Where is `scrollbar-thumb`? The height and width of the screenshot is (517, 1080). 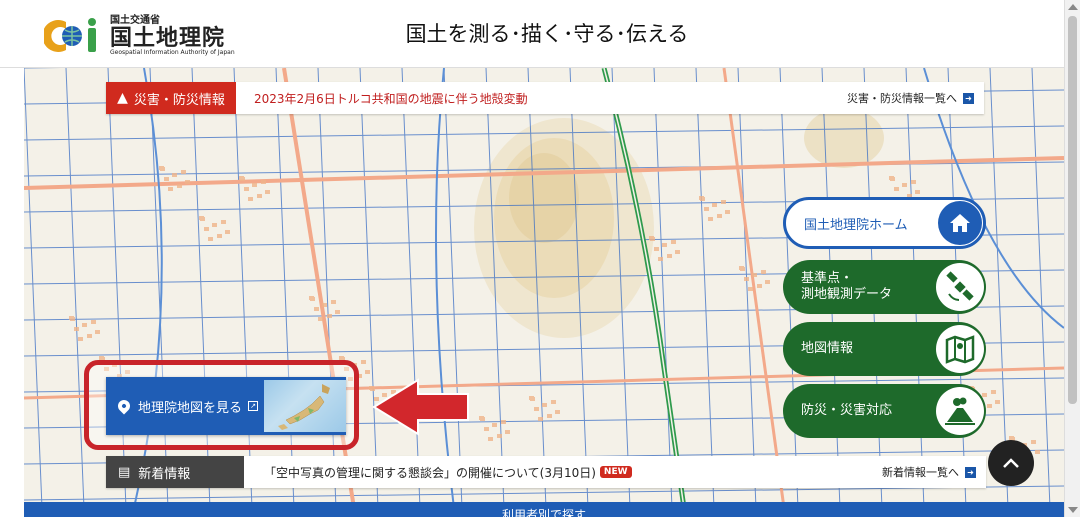
scrollbar-thumb is located at coordinates (1072, 210).